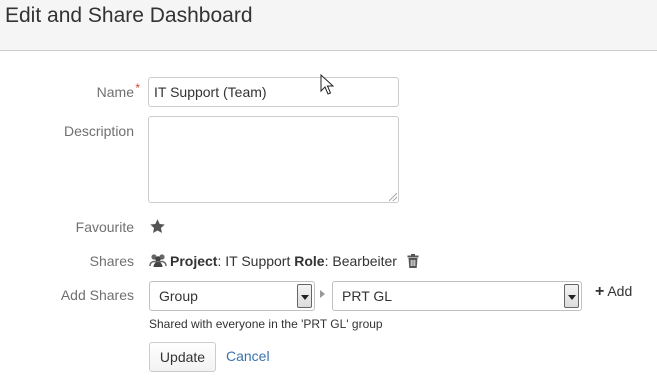  What do you see at coordinates (360, 261) in the screenshot?
I see `role-value: : Bearbeiter` at bounding box center [360, 261].